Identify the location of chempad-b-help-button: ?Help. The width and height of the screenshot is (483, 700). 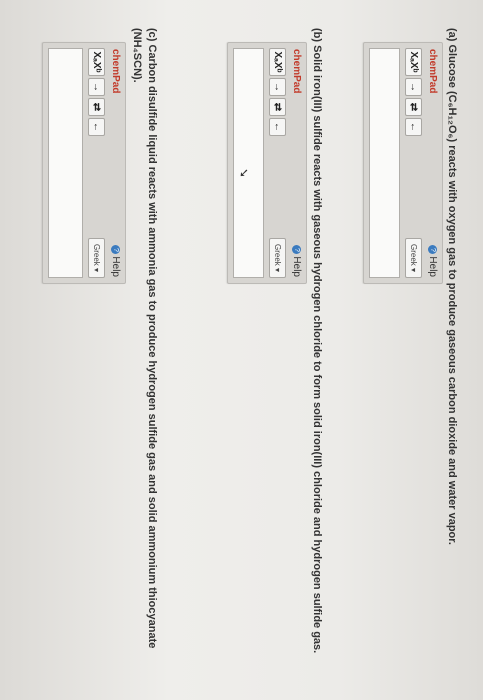
(296, 261).